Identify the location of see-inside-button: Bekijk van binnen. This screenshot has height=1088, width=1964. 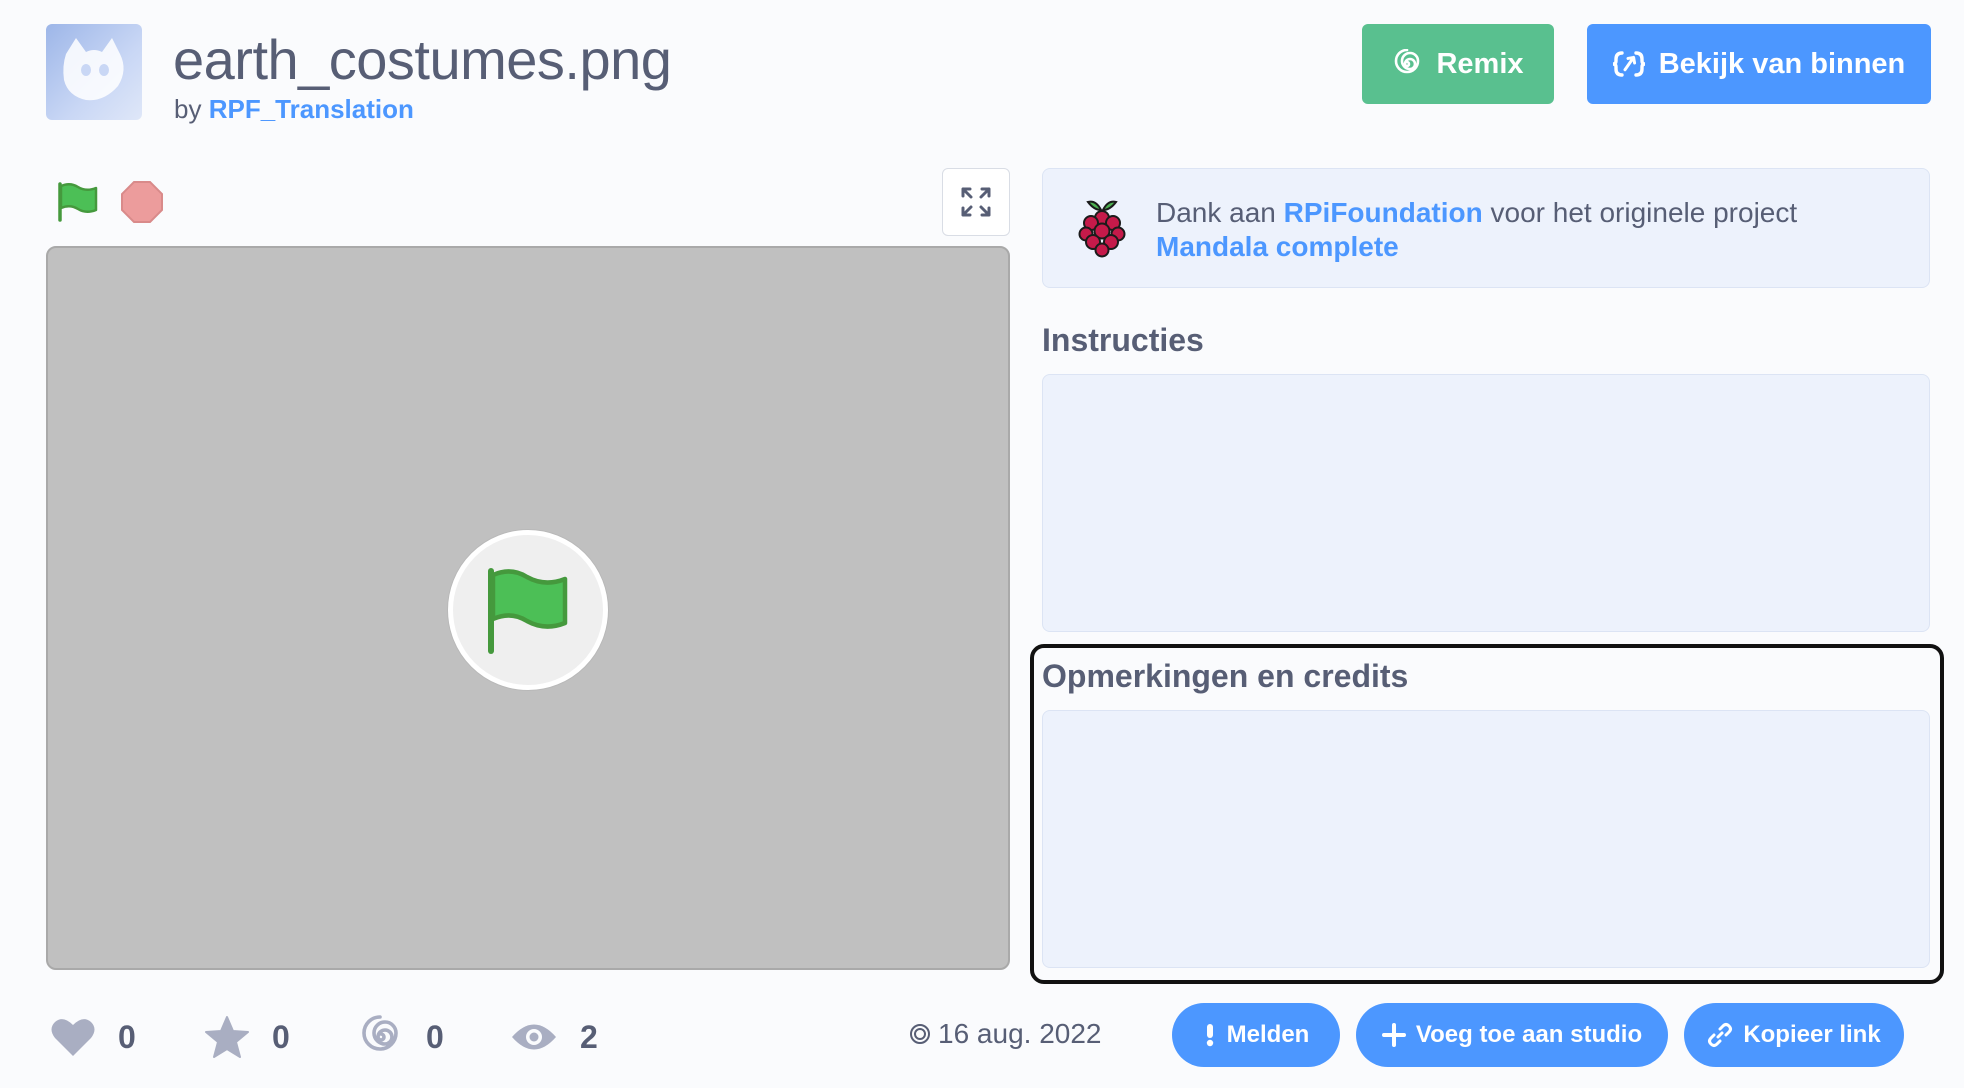
(1759, 64).